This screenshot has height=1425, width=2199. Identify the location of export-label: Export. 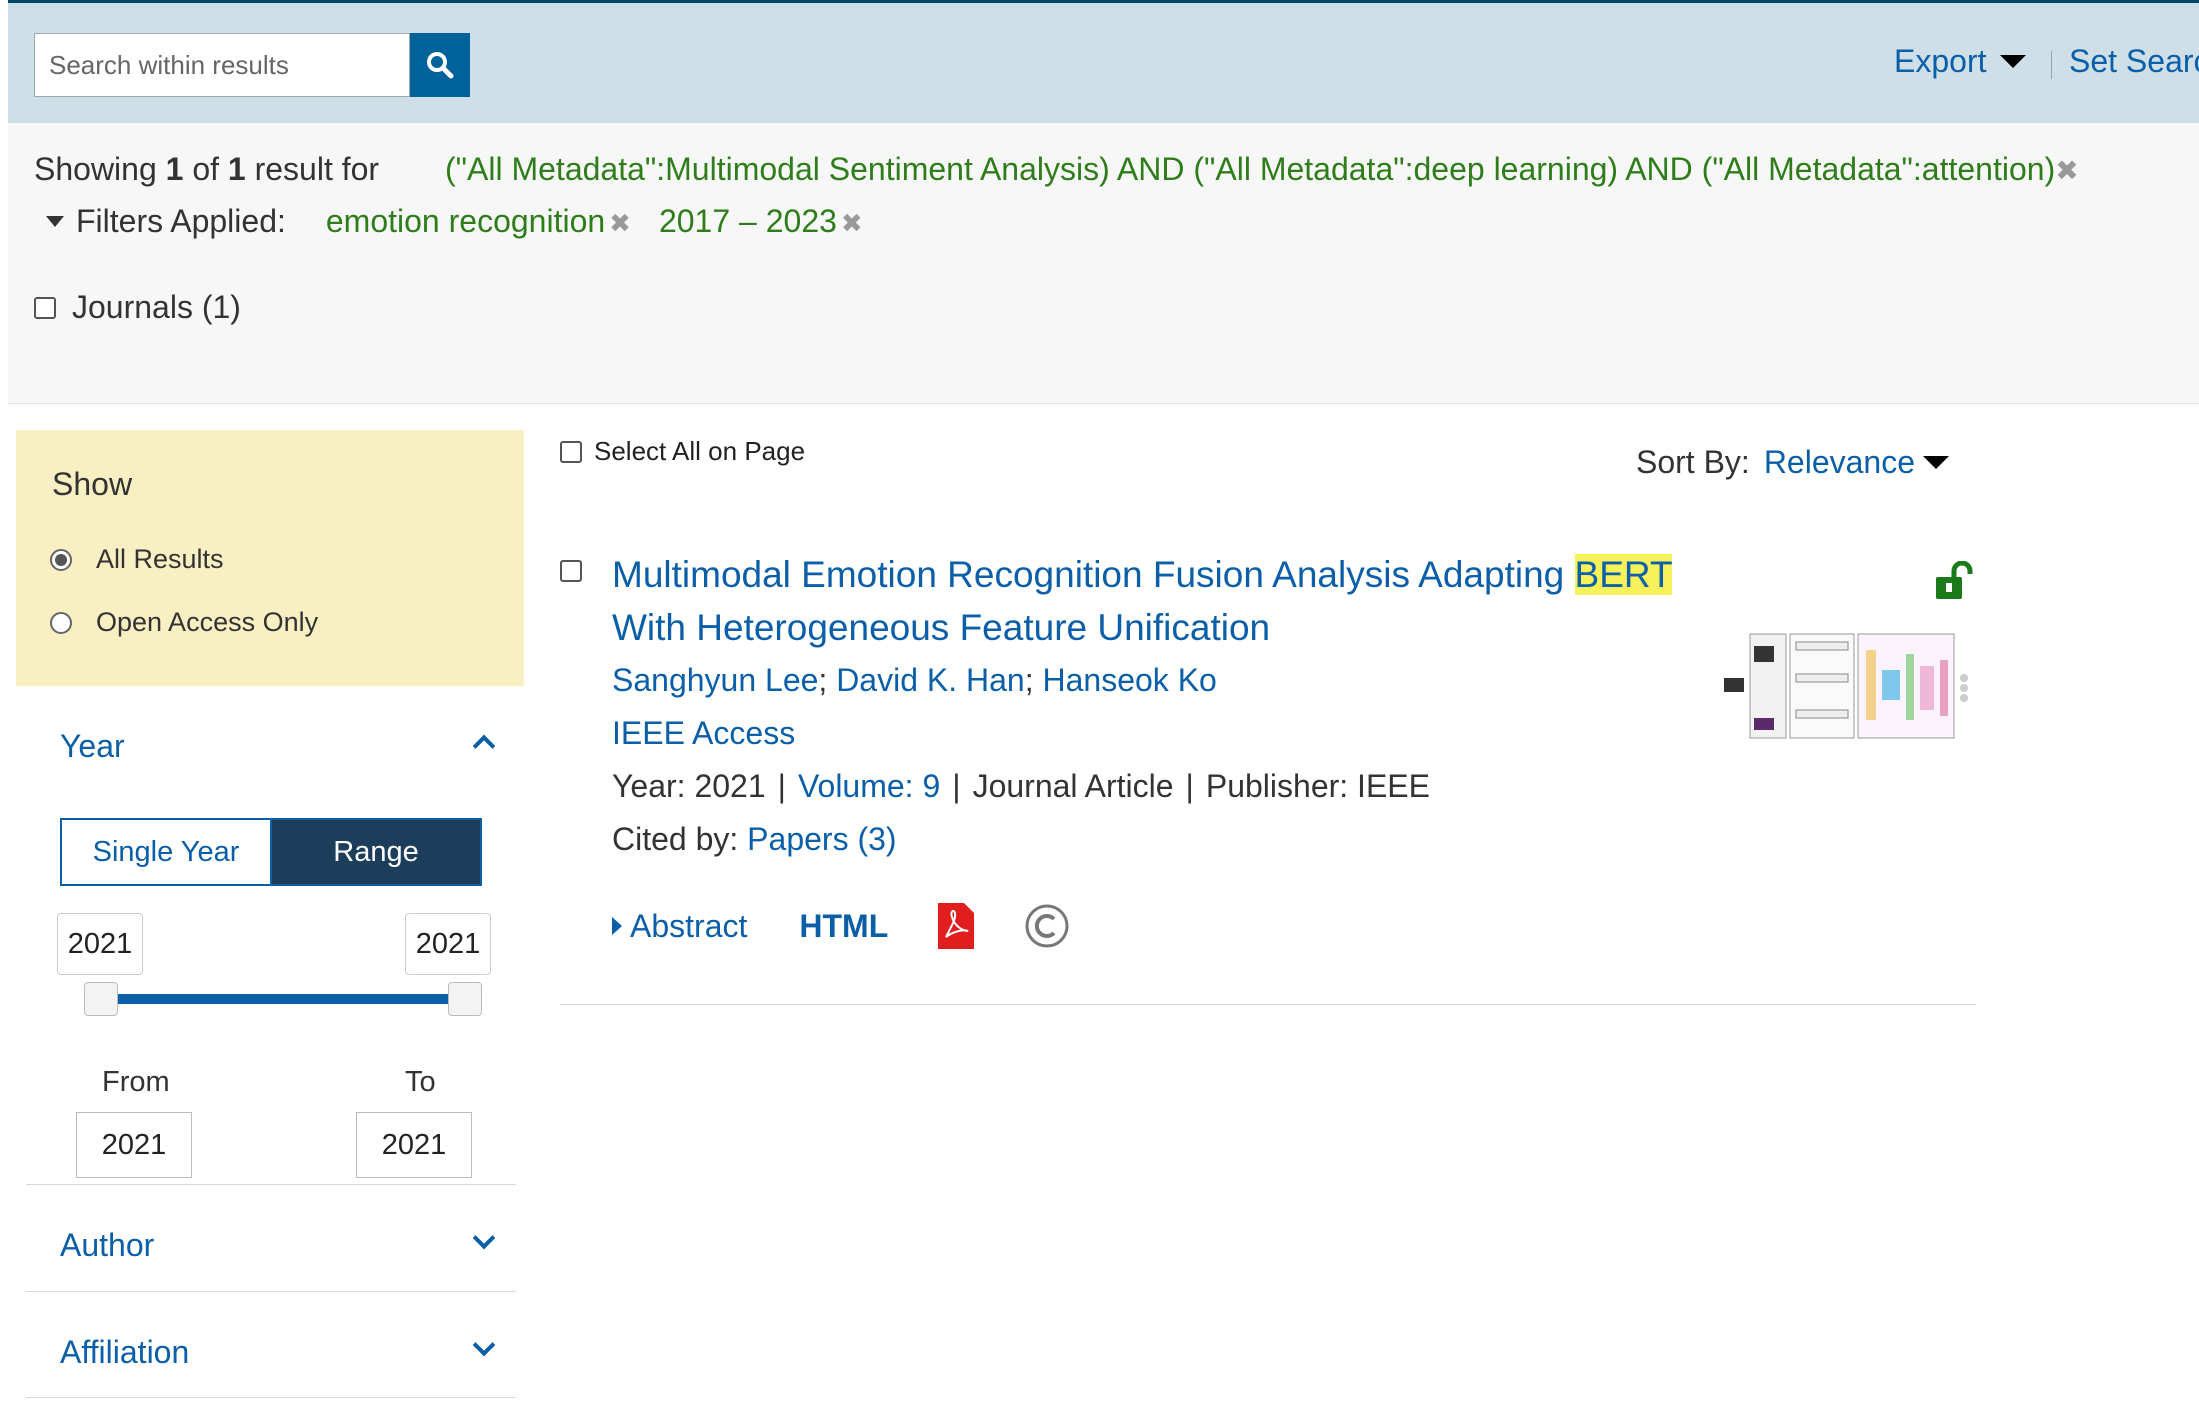
(1940, 61).